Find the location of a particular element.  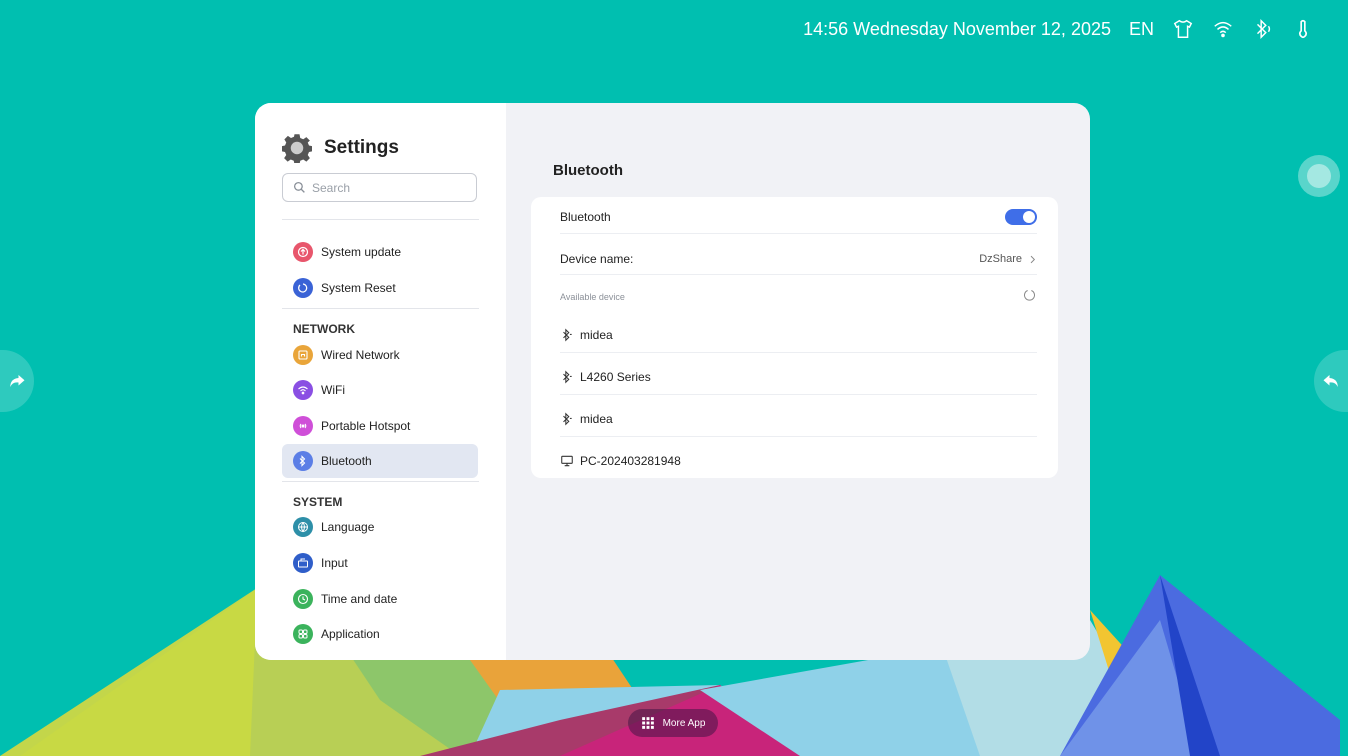

apps-icon is located at coordinates (303, 634).